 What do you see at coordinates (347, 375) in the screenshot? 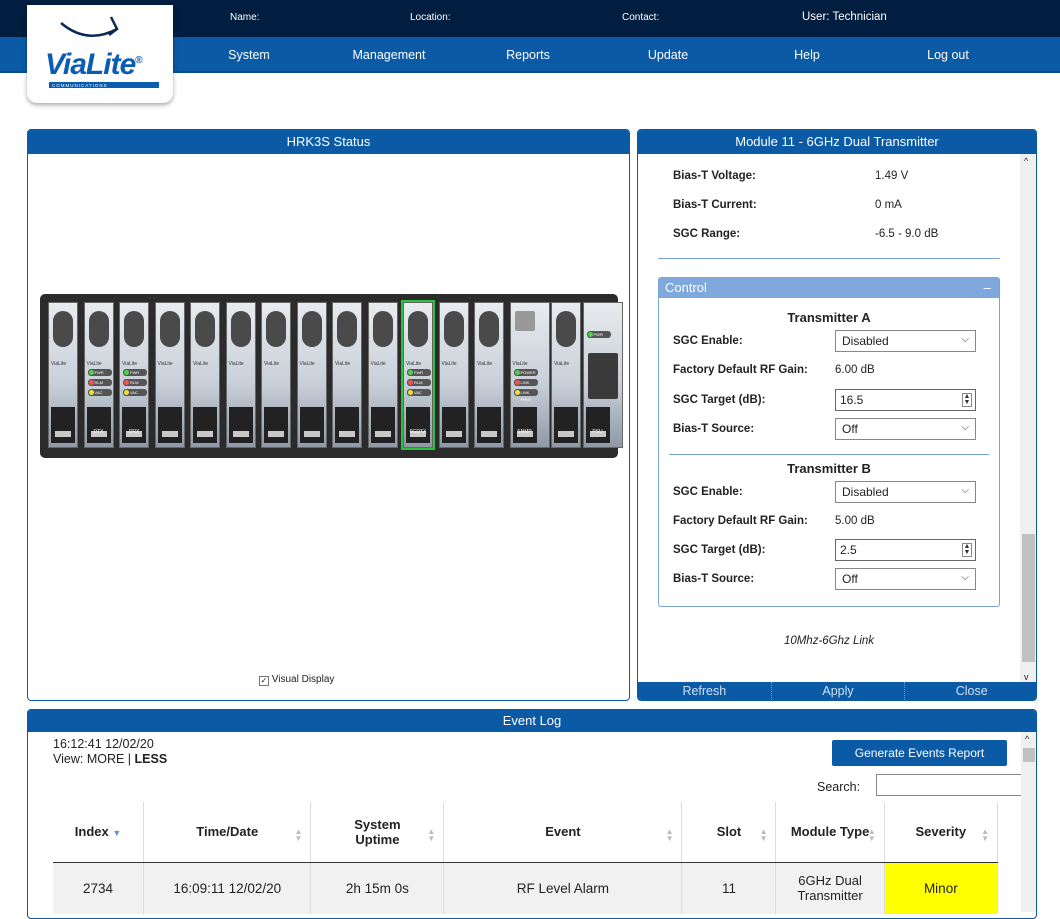
I see `rack-slot-9: ViaLite` at bounding box center [347, 375].